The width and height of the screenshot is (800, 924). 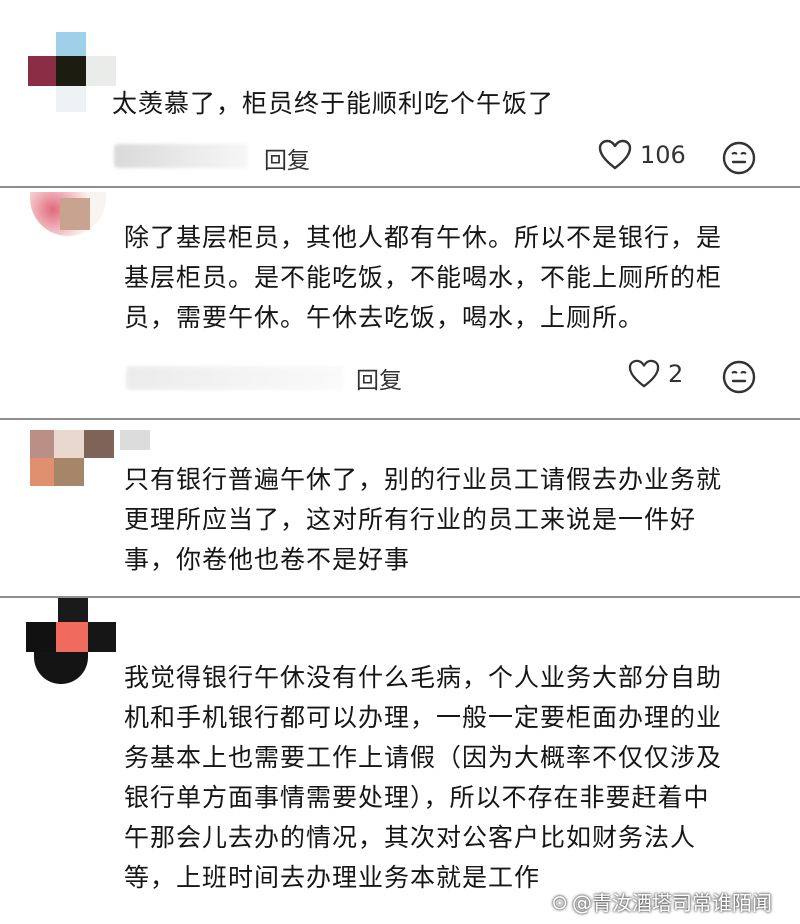 What do you see at coordinates (661, 902) in the screenshot?
I see `watermark: ⊙ @青汝酒塔司常谁陌闻` at bounding box center [661, 902].